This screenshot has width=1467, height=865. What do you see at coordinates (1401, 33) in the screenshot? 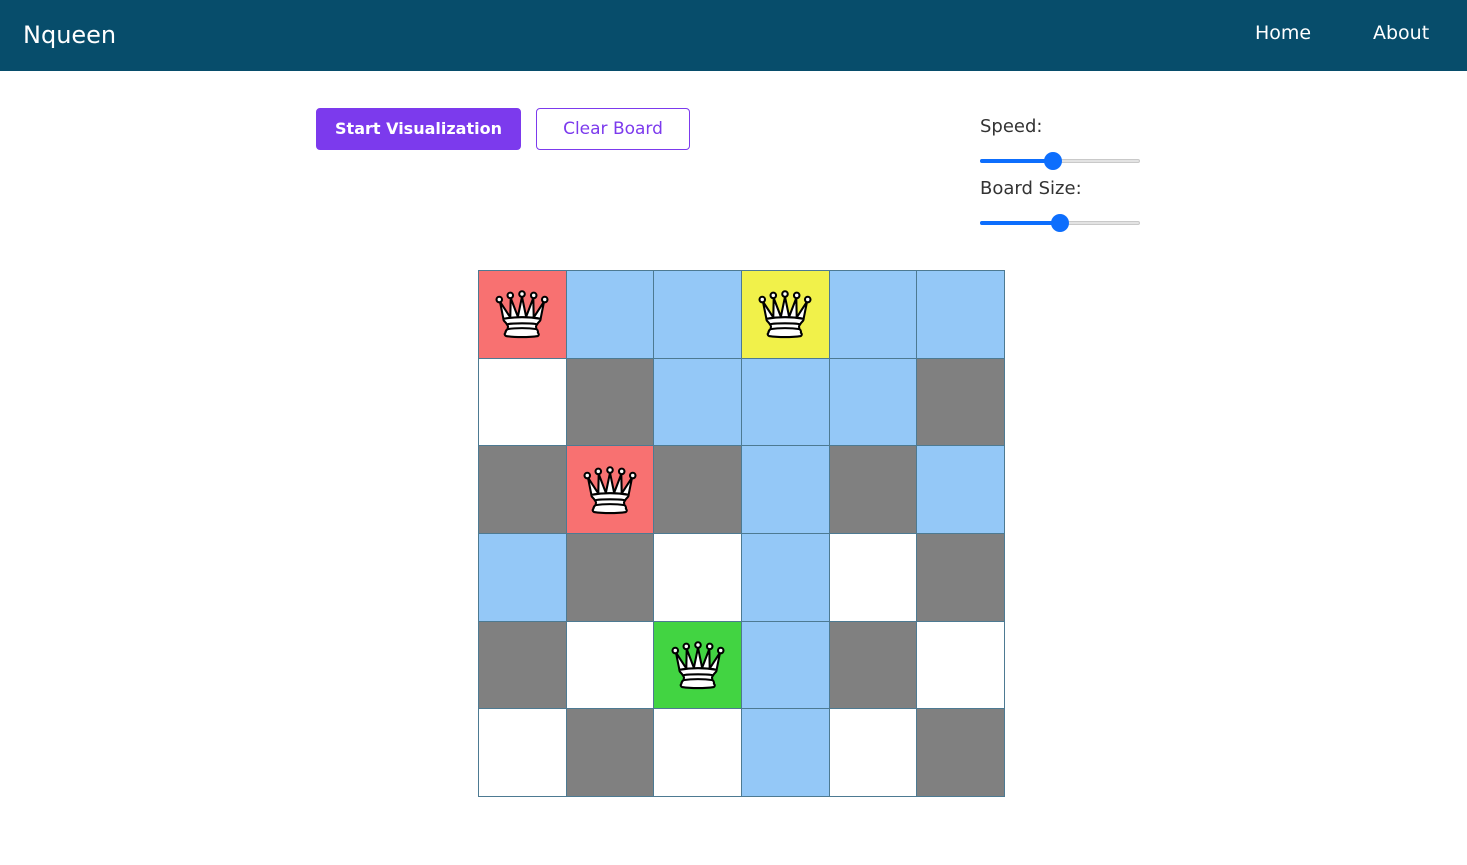
I see `nav-link-about: About` at bounding box center [1401, 33].